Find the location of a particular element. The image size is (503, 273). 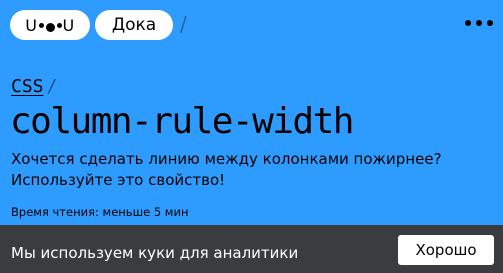

more-menu-icon is located at coordinates (479, 23).